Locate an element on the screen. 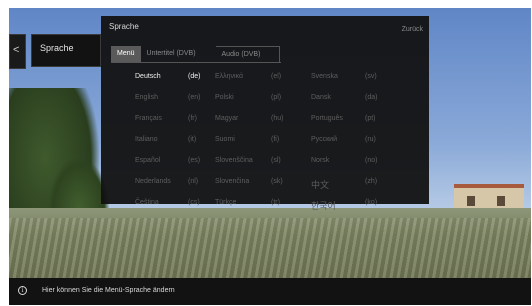 The width and height of the screenshot is (532, 306). tab-divider is located at coordinates (196, 62).